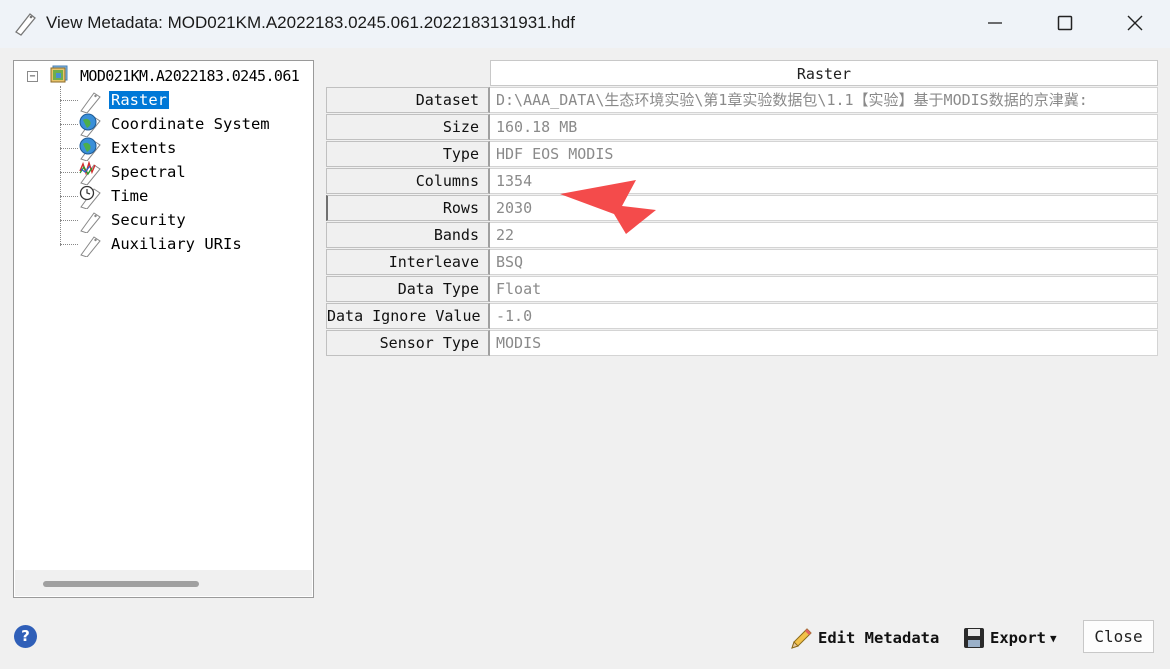 The height and width of the screenshot is (669, 1170). What do you see at coordinates (121, 584) in the screenshot?
I see `scrollbar-thumb` at bounding box center [121, 584].